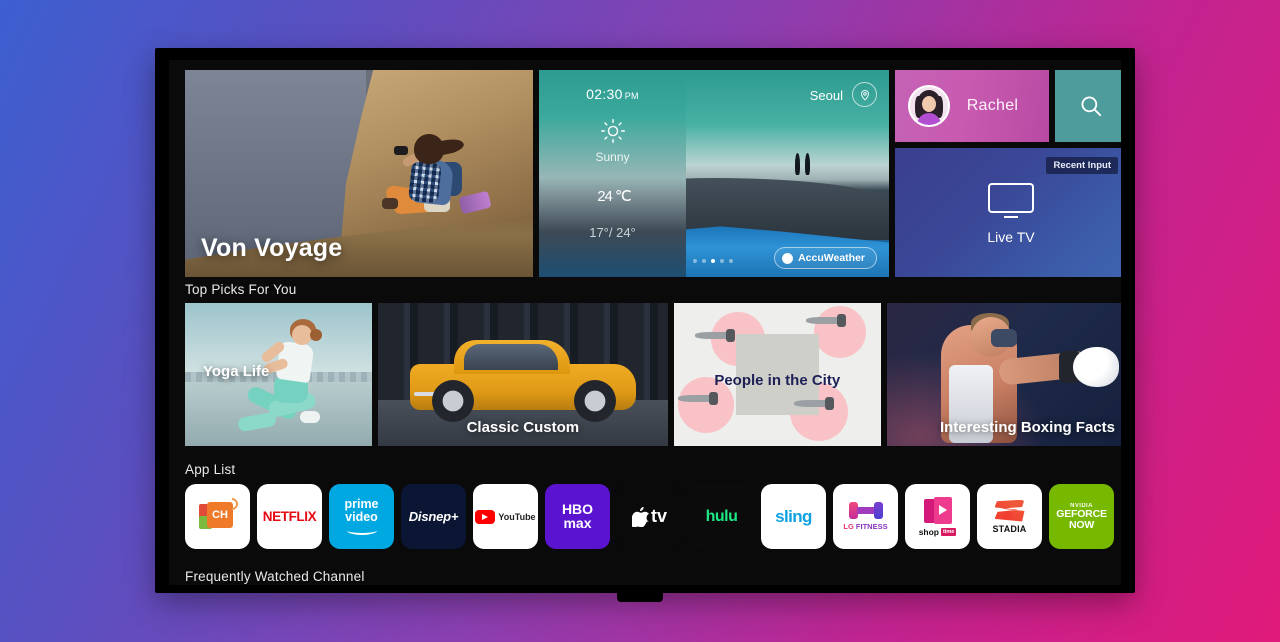 Image resolution: width=1280 pixels, height=642 pixels. I want to click on prime-video-label2: video, so click(361, 517).